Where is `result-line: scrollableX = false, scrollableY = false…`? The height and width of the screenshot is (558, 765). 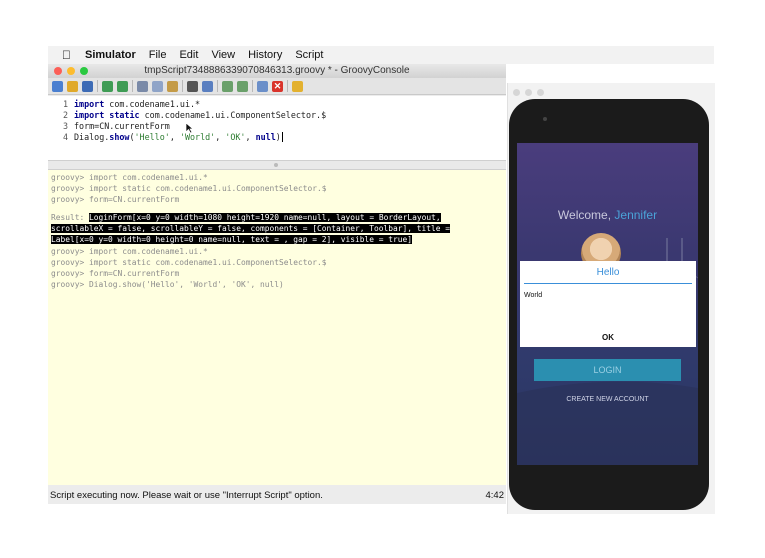 result-line: scrollableX = false, scrollableY = false… is located at coordinates (251, 228).